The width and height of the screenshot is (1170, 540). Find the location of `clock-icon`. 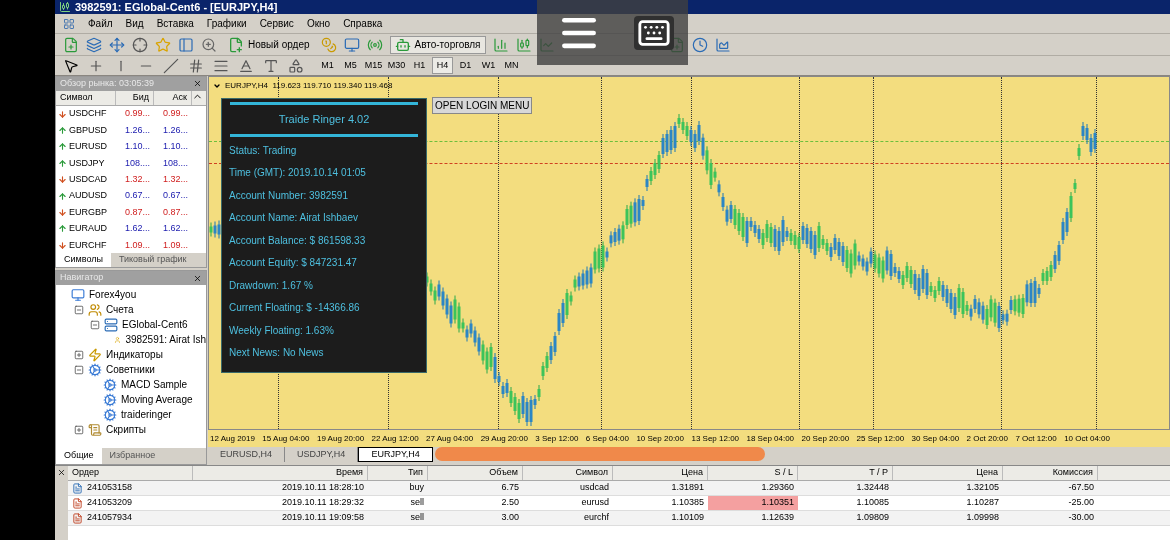

clock-icon is located at coordinates (699, 44).